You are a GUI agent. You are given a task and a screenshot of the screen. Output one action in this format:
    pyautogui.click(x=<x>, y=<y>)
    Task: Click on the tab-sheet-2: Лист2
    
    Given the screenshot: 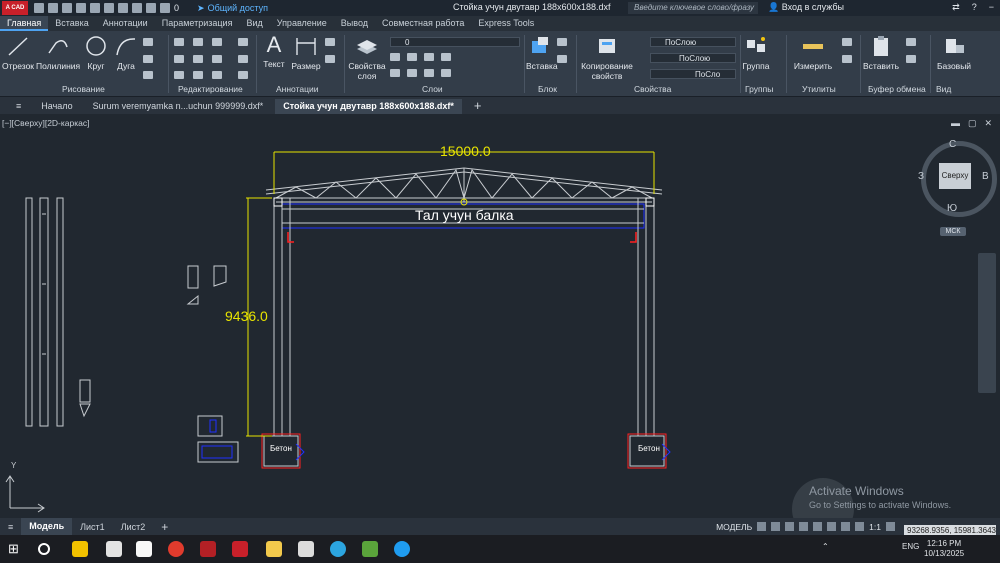 What is the action you would take?
    pyautogui.click(x=133, y=527)
    